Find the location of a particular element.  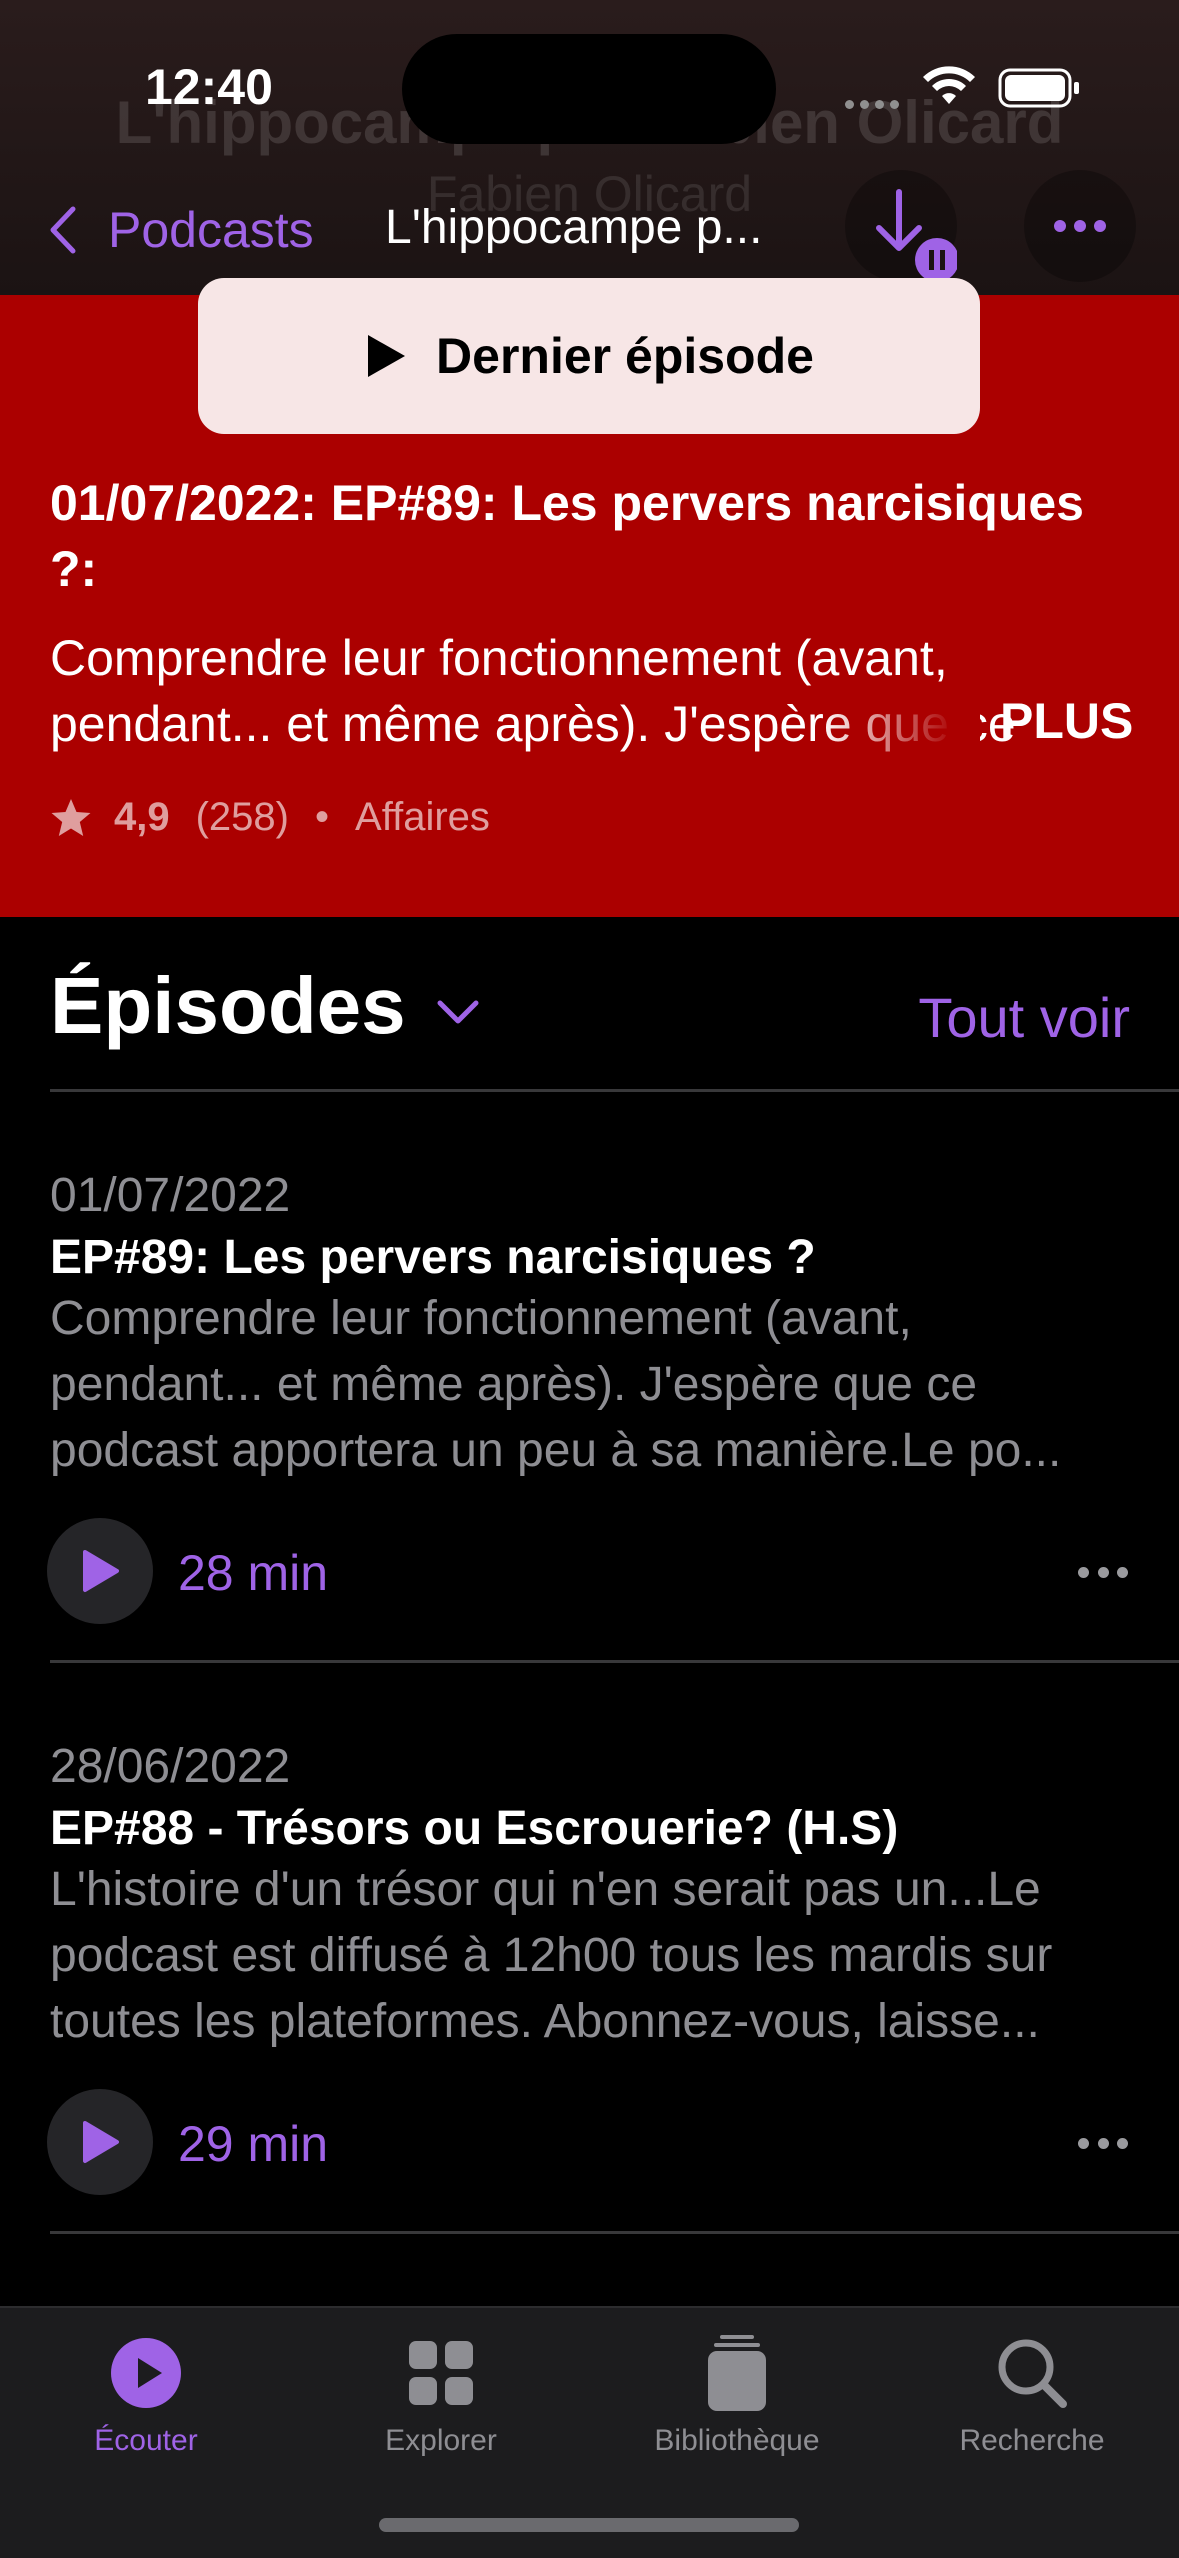

tab-label: Écouter is located at coordinates (146, 2440).